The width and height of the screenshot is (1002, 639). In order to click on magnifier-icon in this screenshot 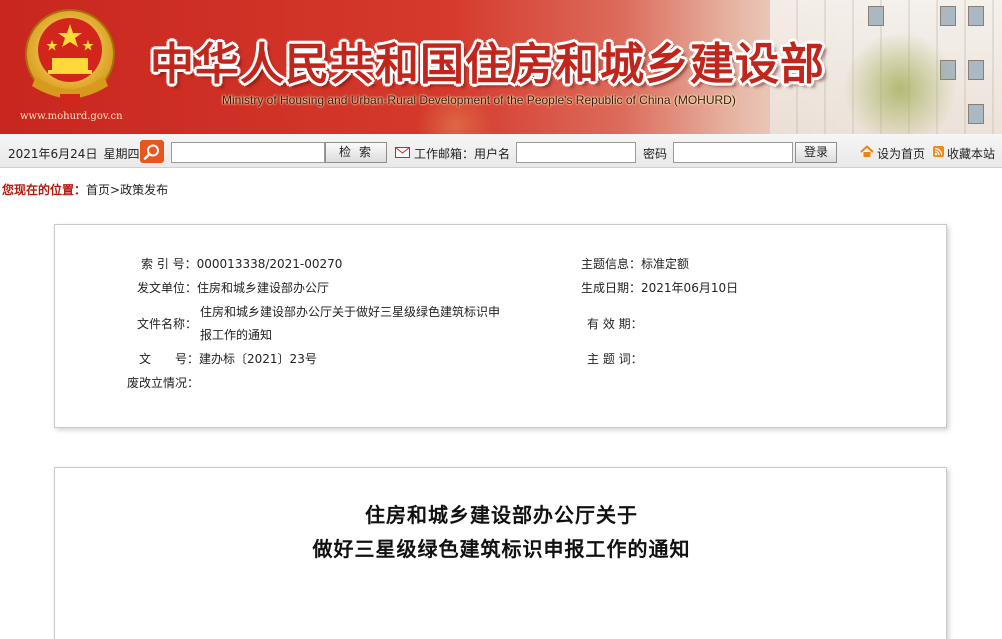, I will do `click(151, 152)`.